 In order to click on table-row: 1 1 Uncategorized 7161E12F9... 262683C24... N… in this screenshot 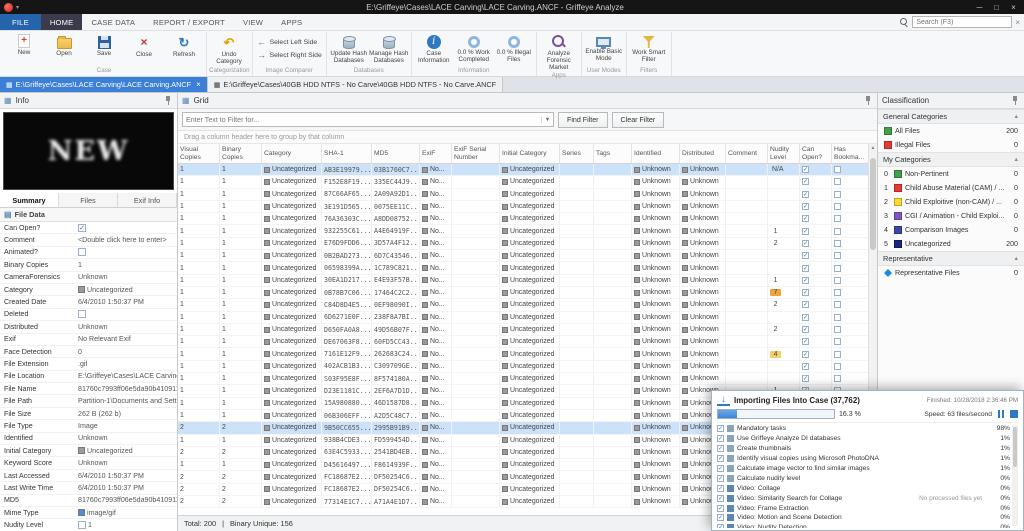, I will do `click(523, 354)`.